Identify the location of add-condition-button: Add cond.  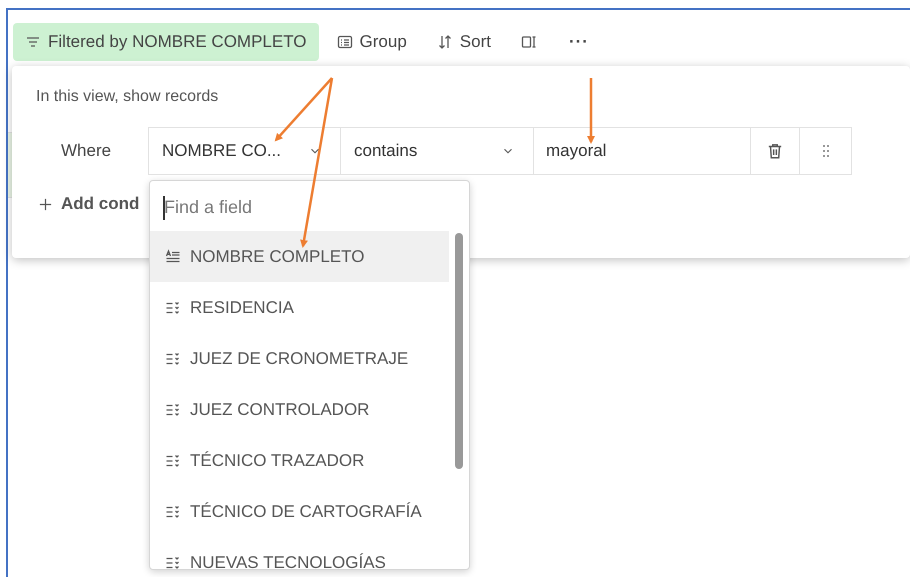
(89, 204).